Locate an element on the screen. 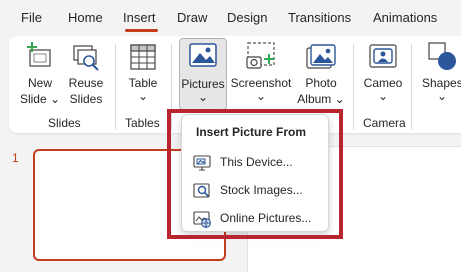 The image size is (461, 272). photo-album-label-2: Album ⌄ is located at coordinates (321, 99).